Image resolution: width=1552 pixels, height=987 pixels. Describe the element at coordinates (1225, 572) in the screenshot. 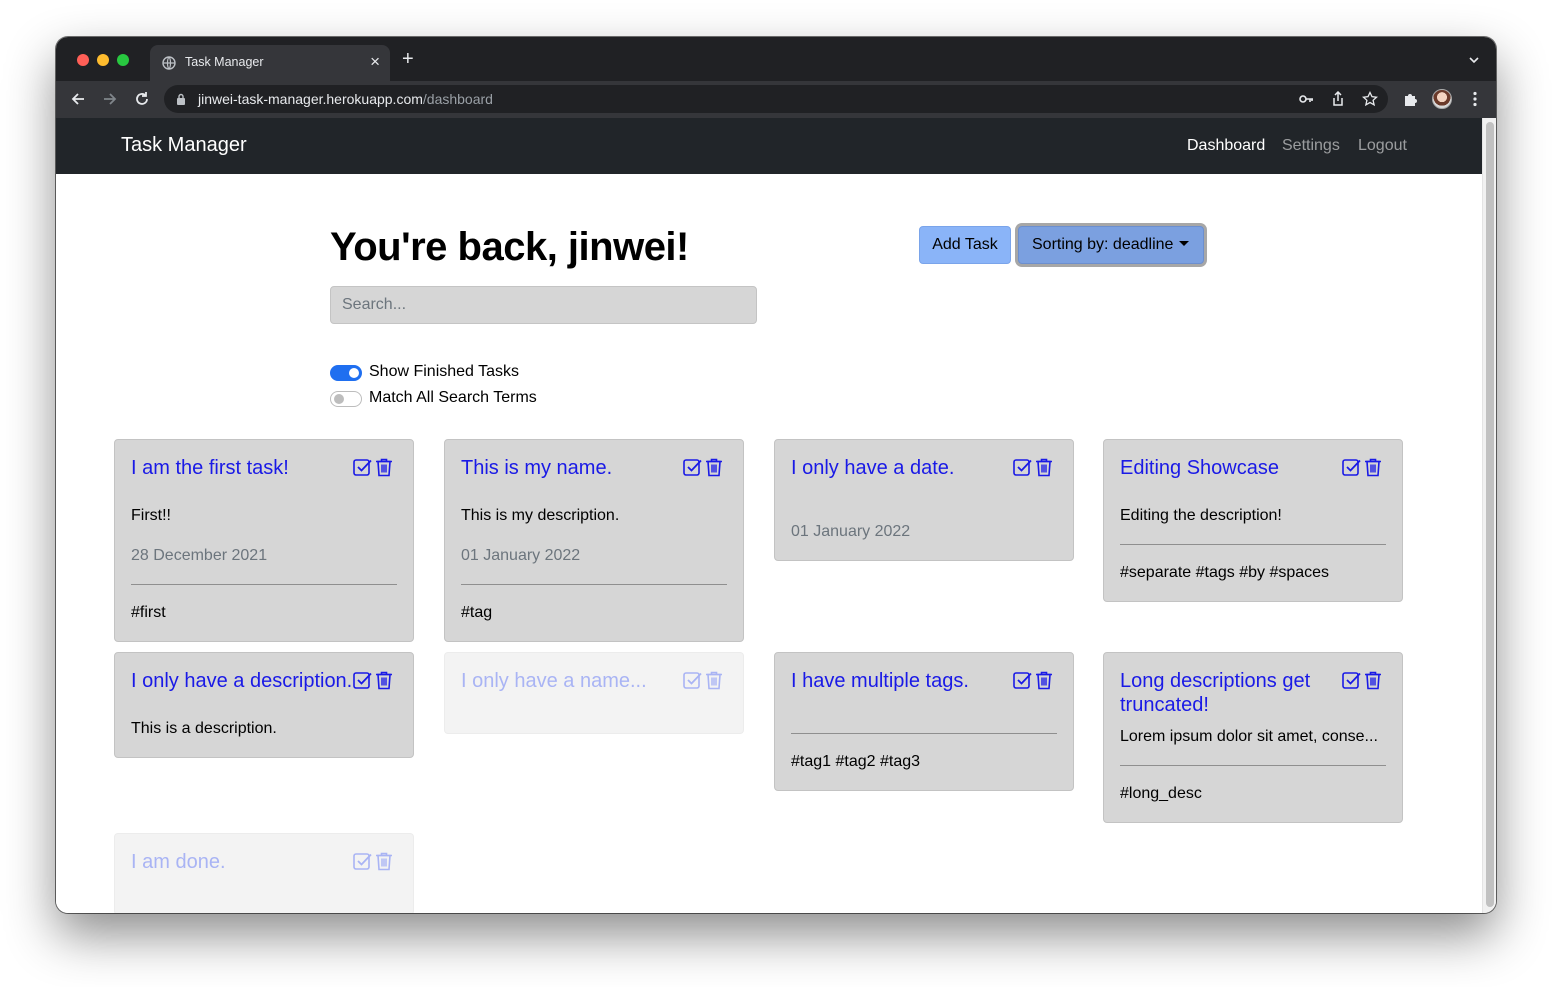

I see `task-tags: #separate #tags #by #spaces` at that location.